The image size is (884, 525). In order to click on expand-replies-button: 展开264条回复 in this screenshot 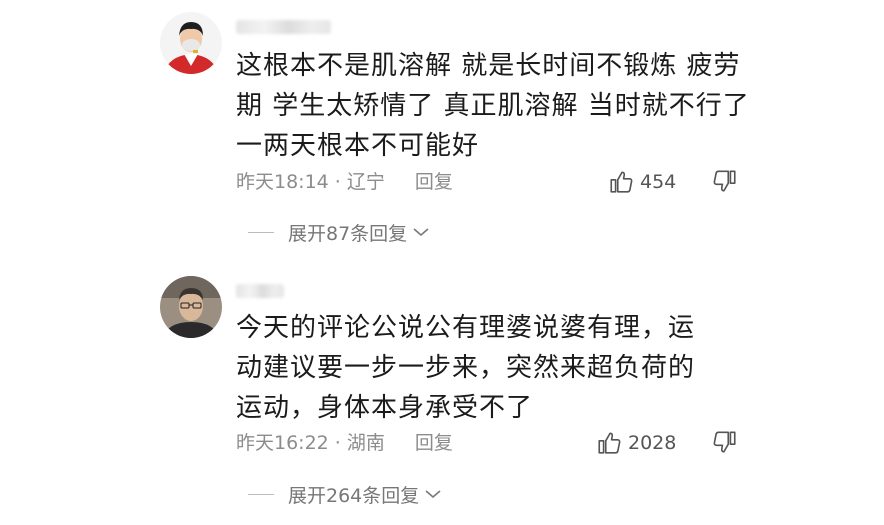, I will do `click(345, 494)`.